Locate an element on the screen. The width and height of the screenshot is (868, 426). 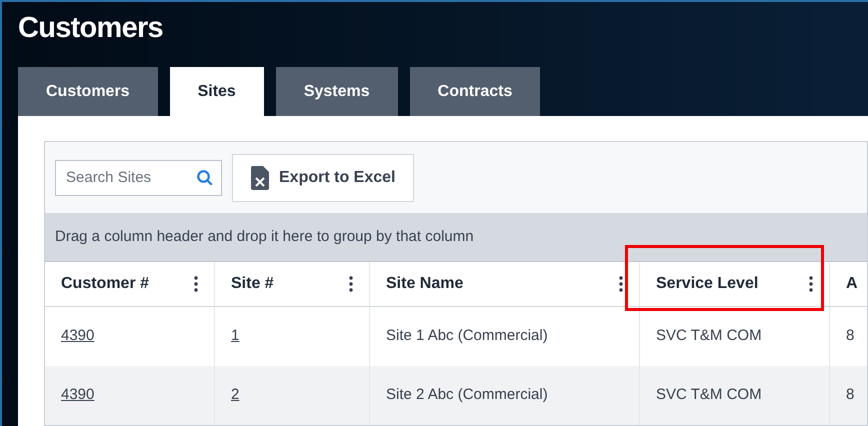
export-button: Export to Excel is located at coordinates (323, 178).